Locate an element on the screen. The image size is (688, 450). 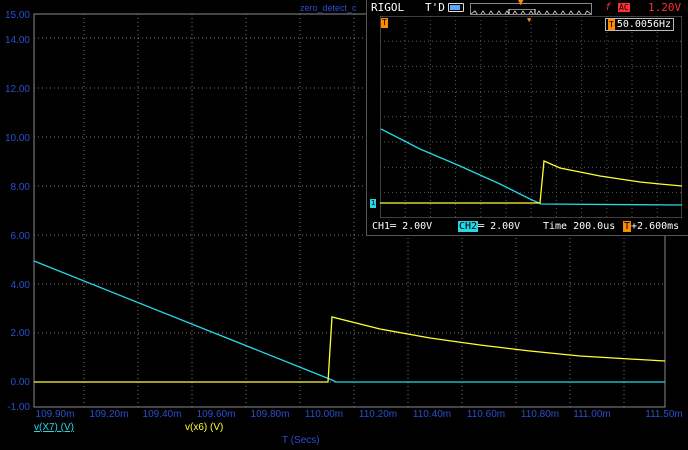
frequency-value: 50.0056Hz is located at coordinates (644, 24).